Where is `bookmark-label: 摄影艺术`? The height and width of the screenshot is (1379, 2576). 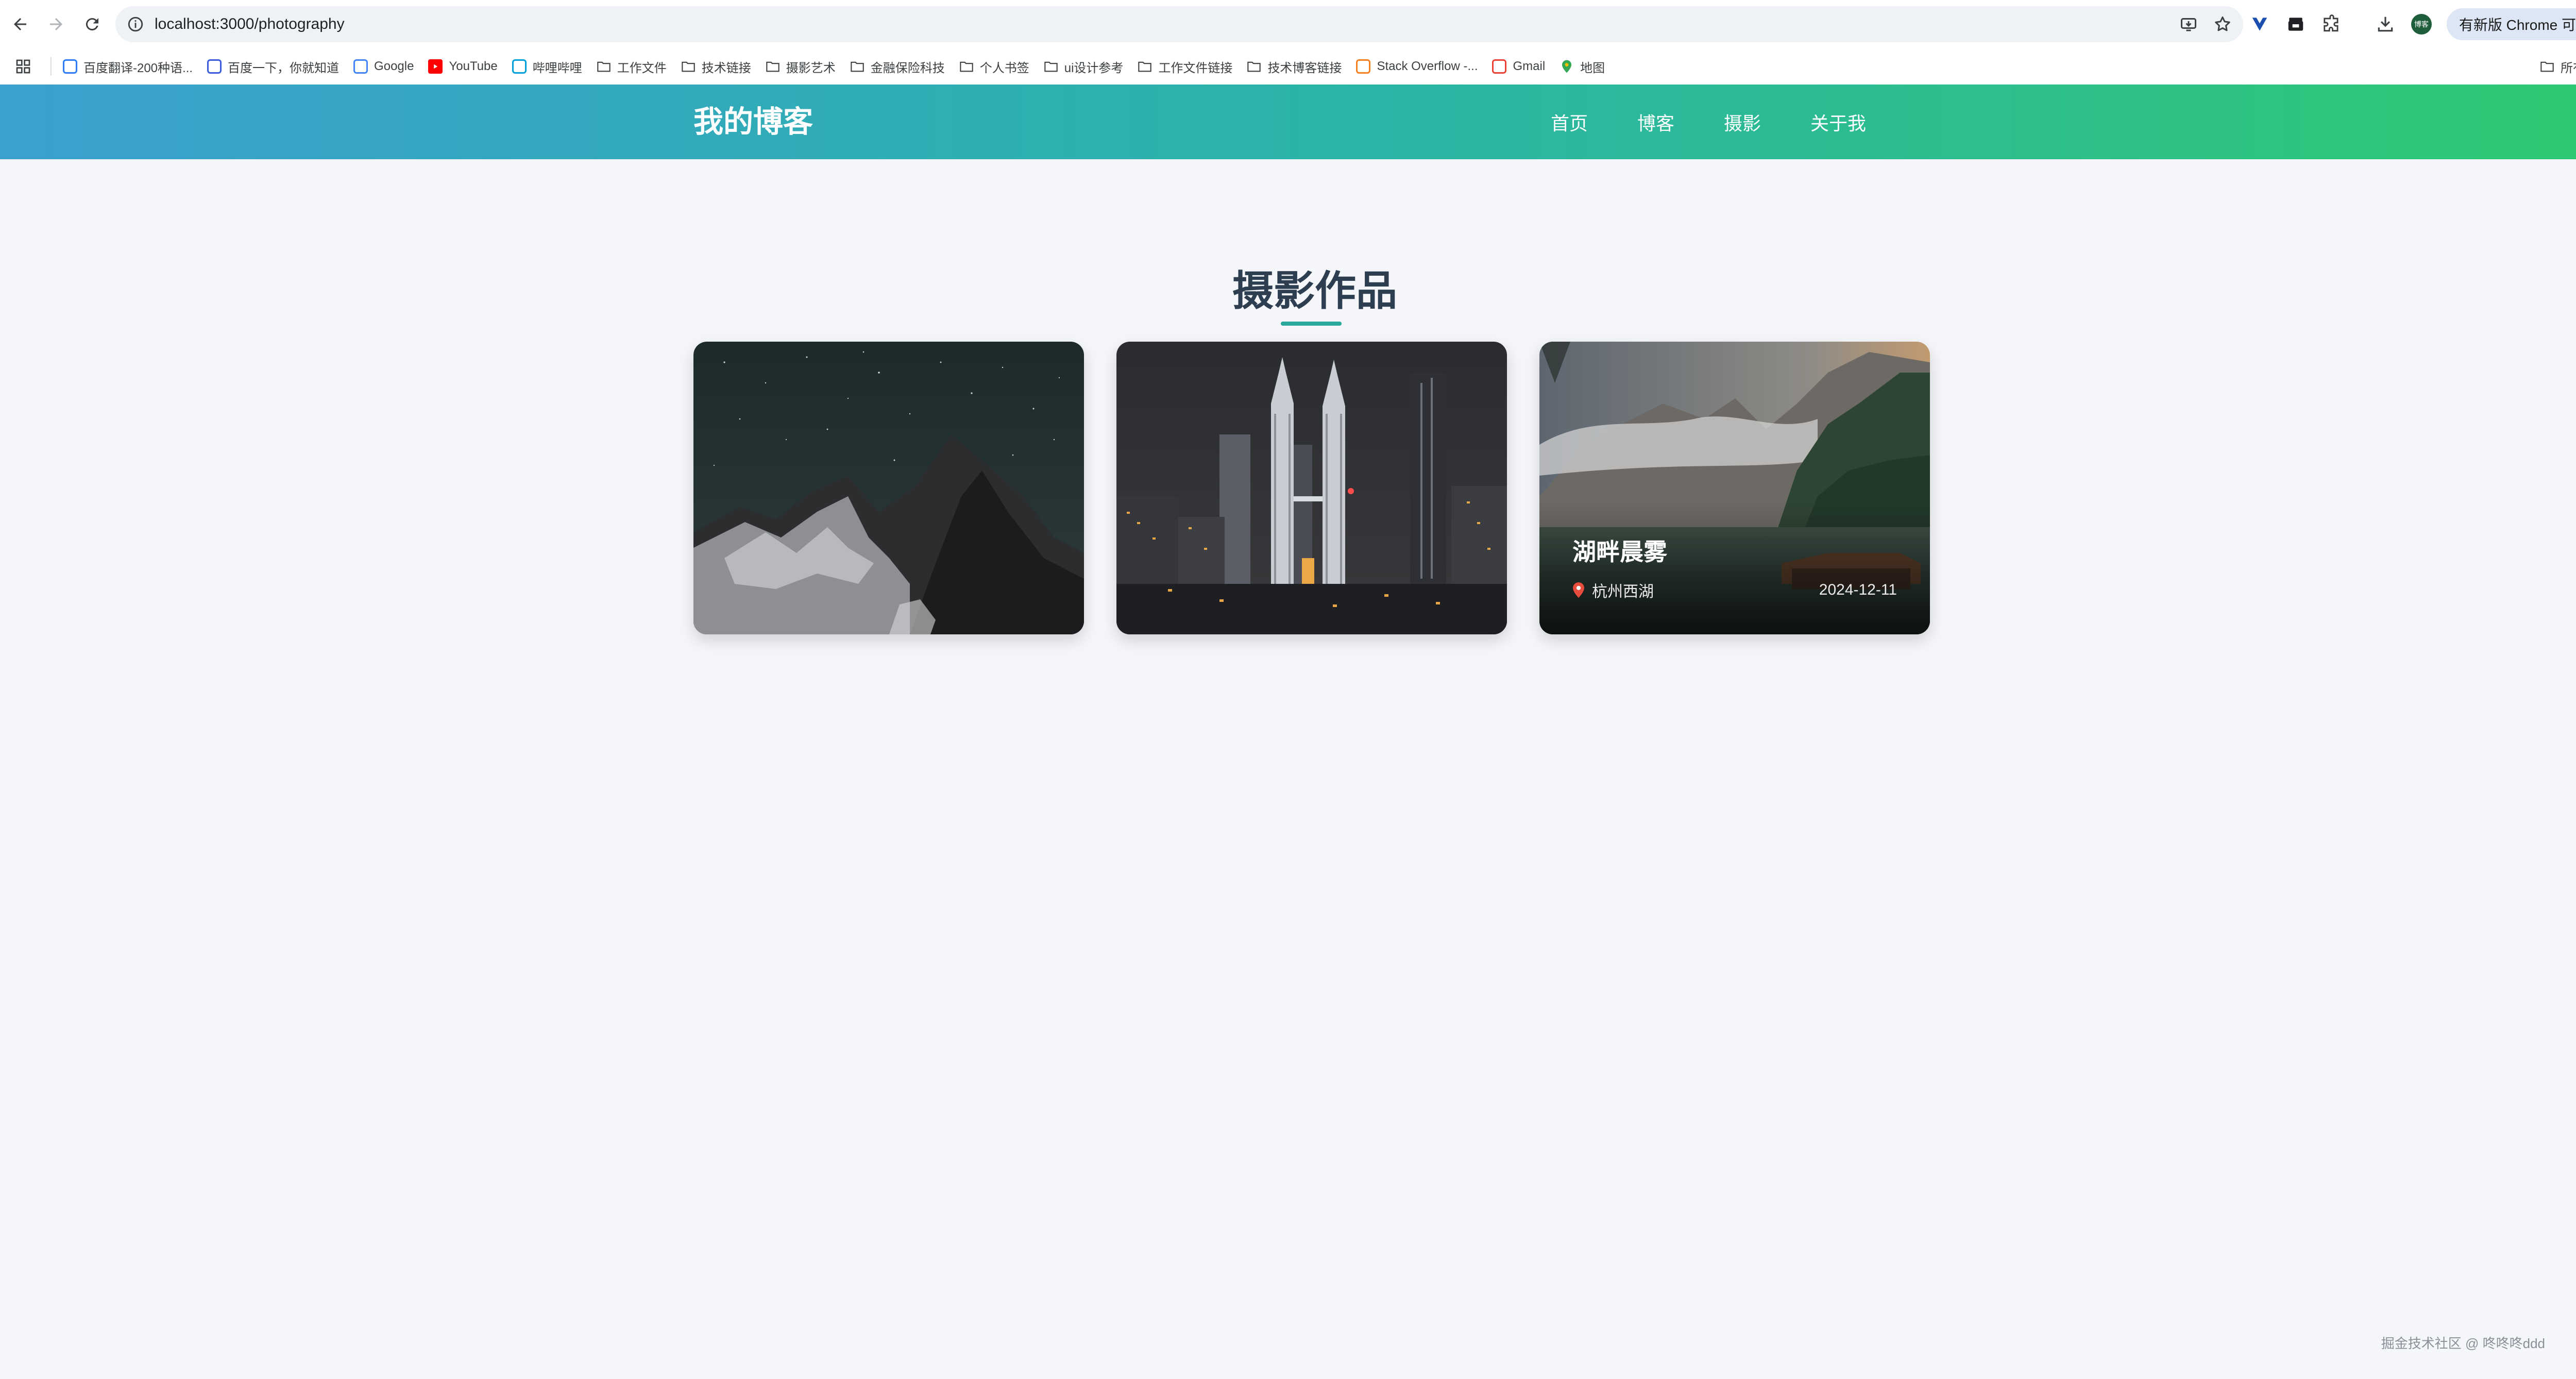 bookmark-label: 摄影艺术 is located at coordinates (811, 68).